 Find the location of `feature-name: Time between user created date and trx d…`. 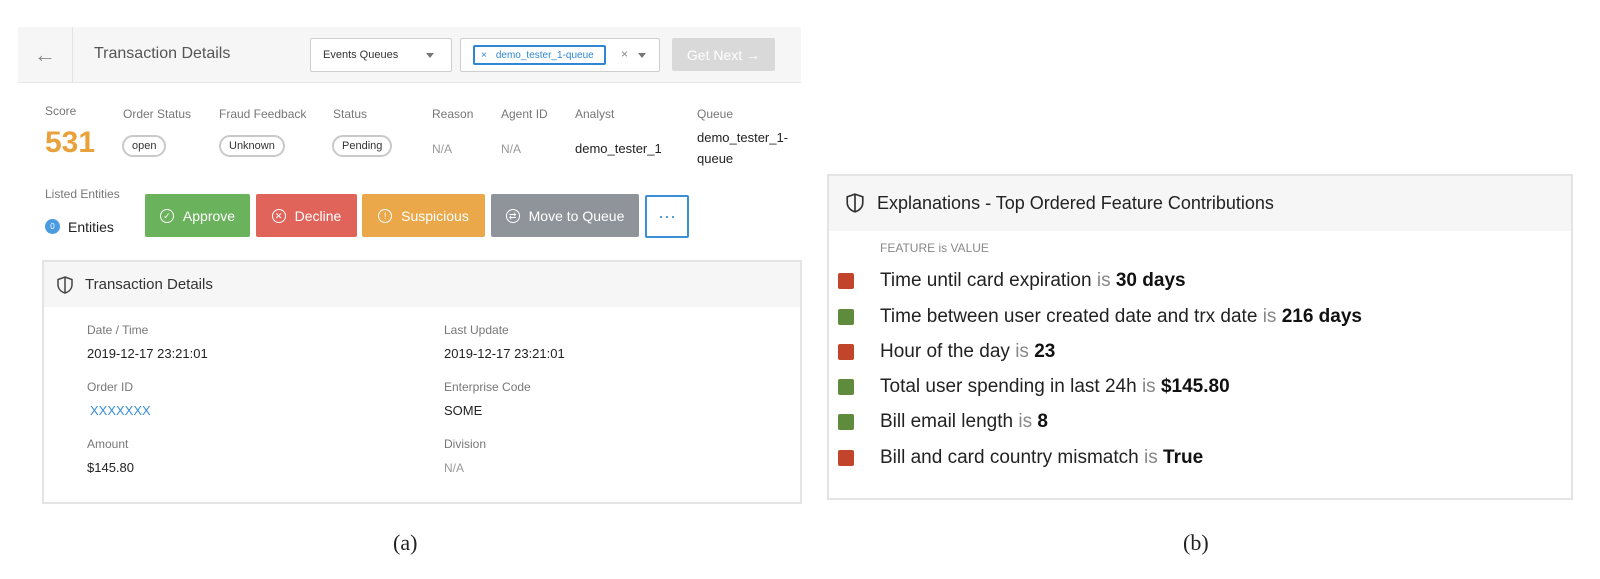

feature-name: Time between user created date and trx d… is located at coordinates (1069, 316).